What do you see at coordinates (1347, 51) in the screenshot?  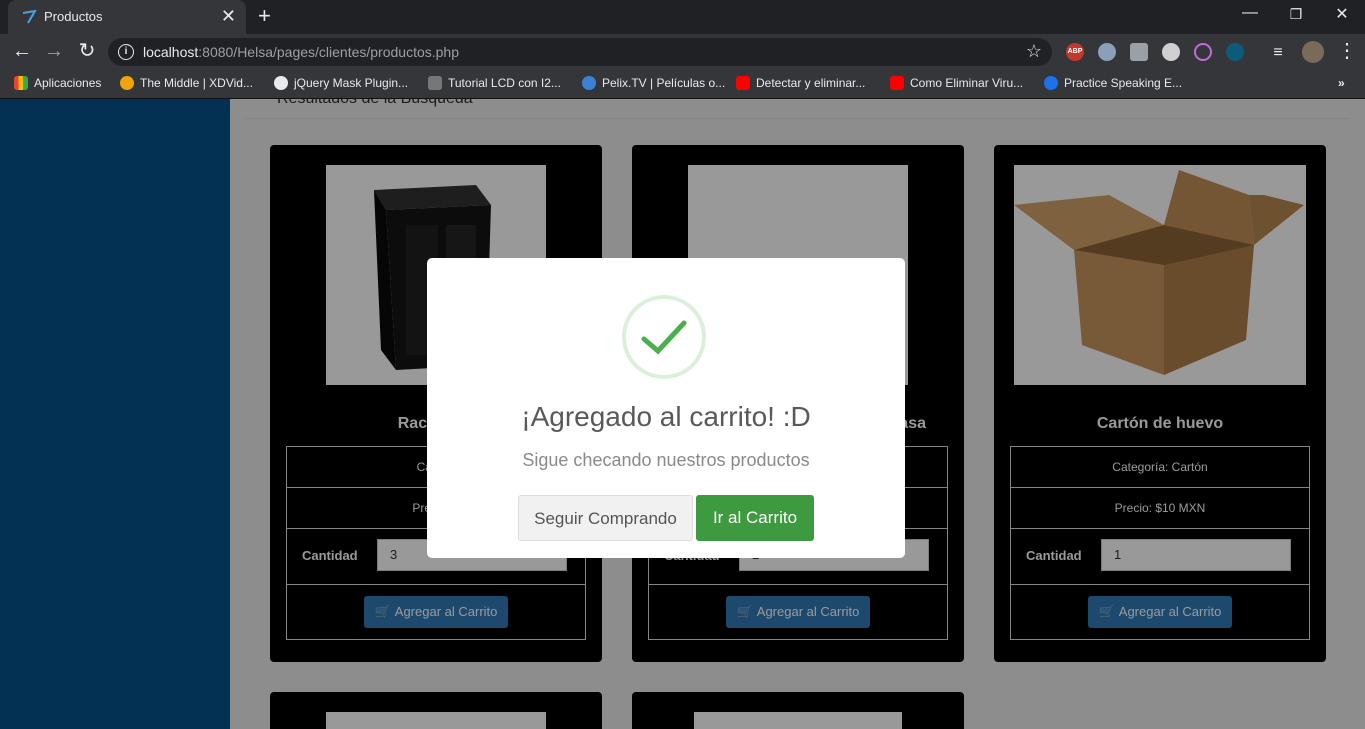 I see `browser-menu-icon: ⋮` at bounding box center [1347, 51].